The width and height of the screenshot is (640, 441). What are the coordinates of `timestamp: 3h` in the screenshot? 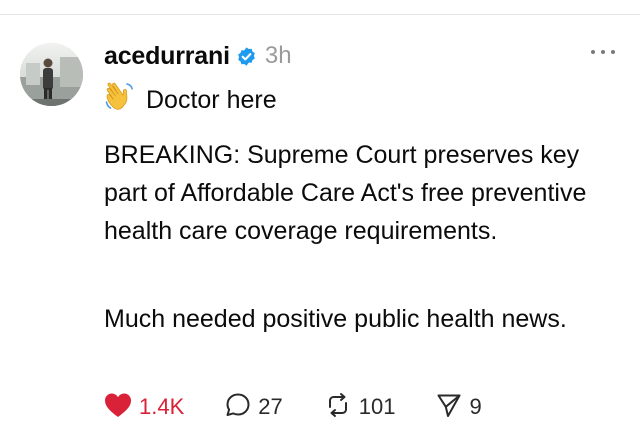 It's located at (278, 55).